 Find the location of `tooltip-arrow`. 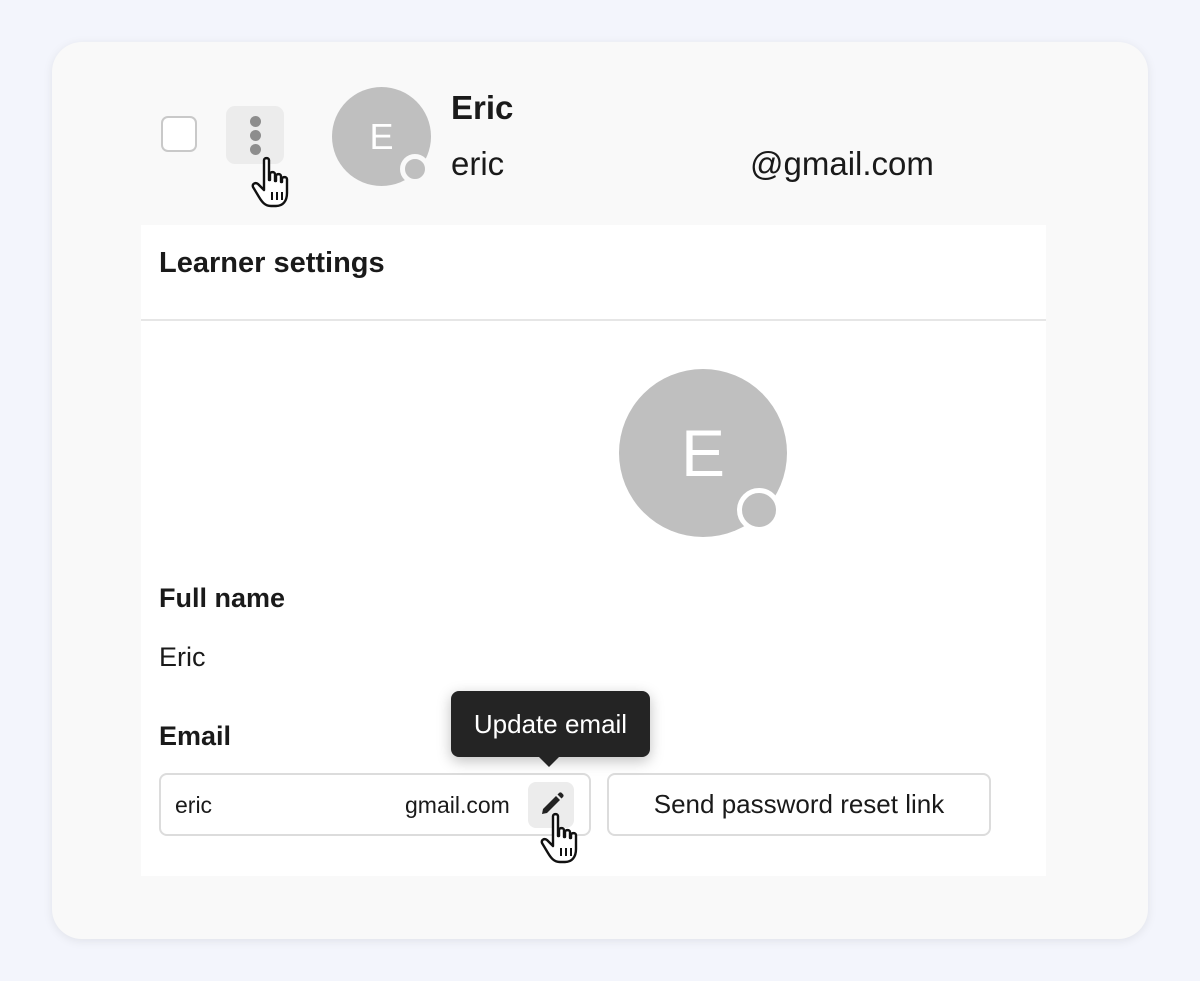

tooltip-arrow is located at coordinates (549, 761).